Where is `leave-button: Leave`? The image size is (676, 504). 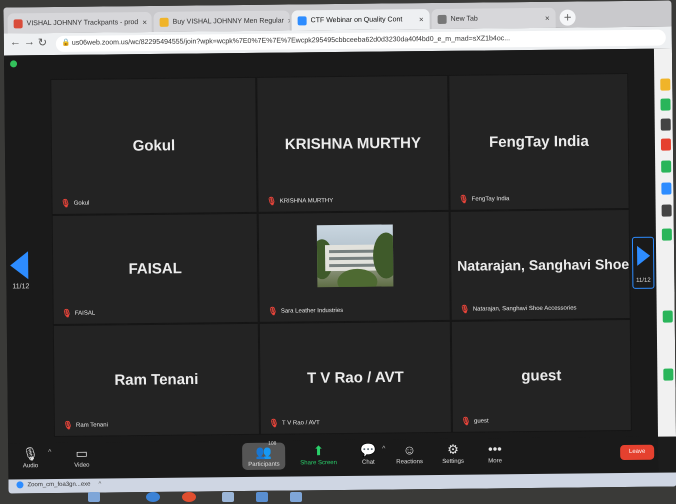 leave-button: Leave is located at coordinates (637, 452).